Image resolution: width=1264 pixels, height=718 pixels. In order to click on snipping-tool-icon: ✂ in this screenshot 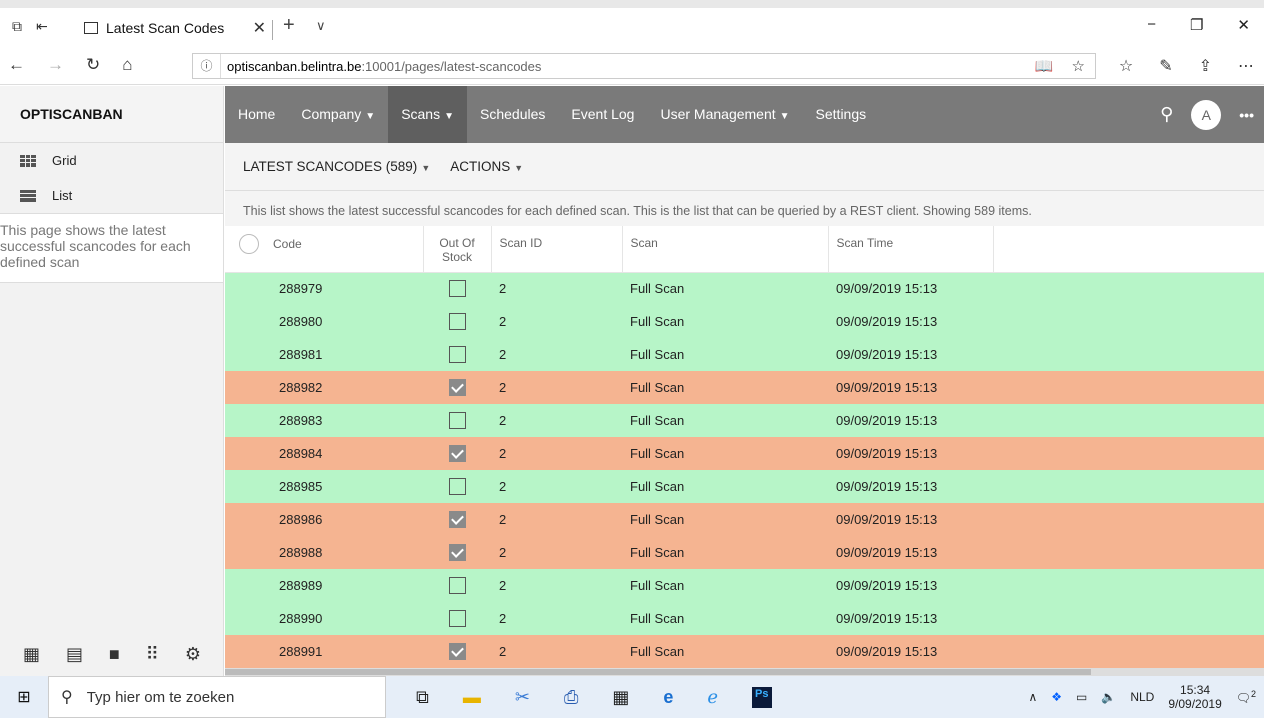, I will do `click(522, 697)`.